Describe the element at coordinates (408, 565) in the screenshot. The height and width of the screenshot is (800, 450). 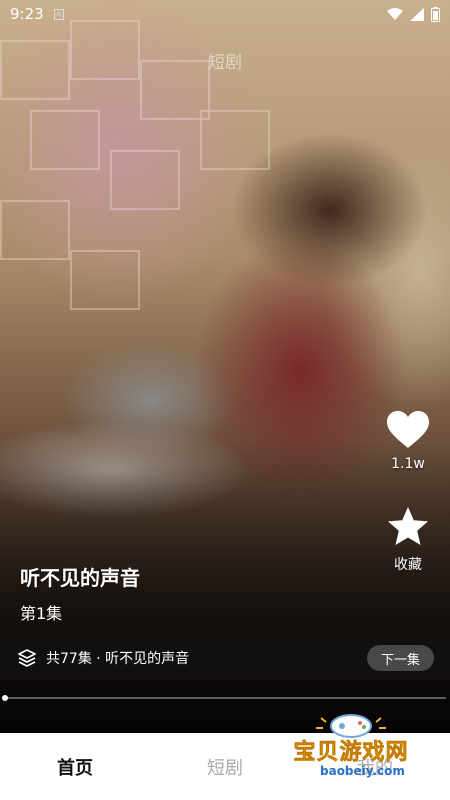
I see `favorite-label: 收藏` at that location.